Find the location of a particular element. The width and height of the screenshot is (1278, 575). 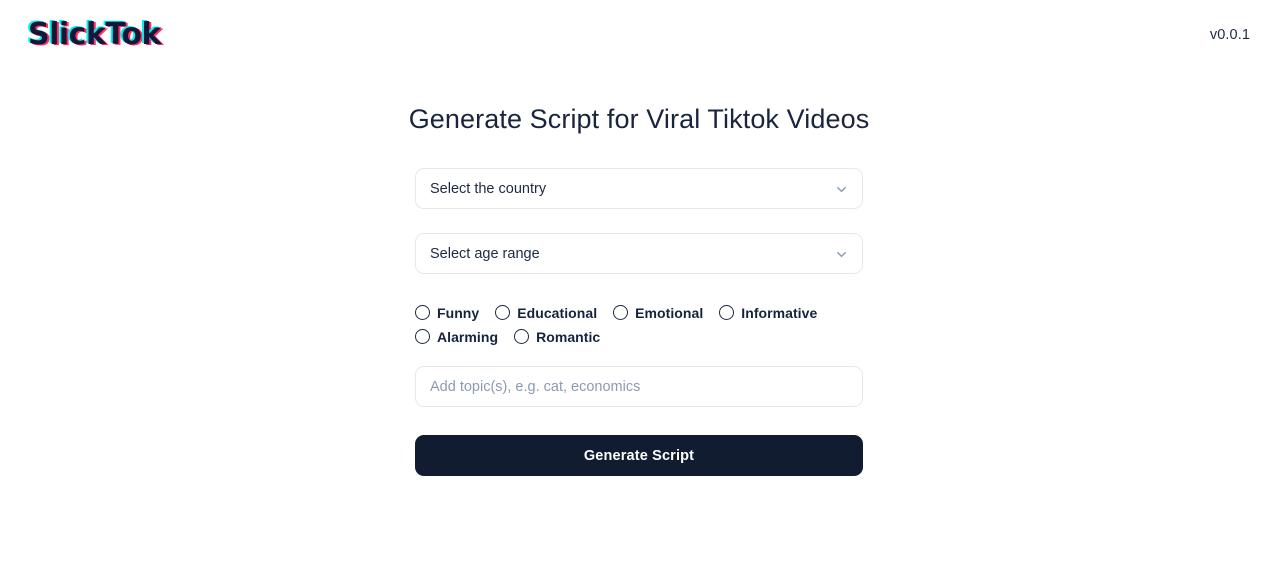

radio-label: Educational is located at coordinates (557, 312).